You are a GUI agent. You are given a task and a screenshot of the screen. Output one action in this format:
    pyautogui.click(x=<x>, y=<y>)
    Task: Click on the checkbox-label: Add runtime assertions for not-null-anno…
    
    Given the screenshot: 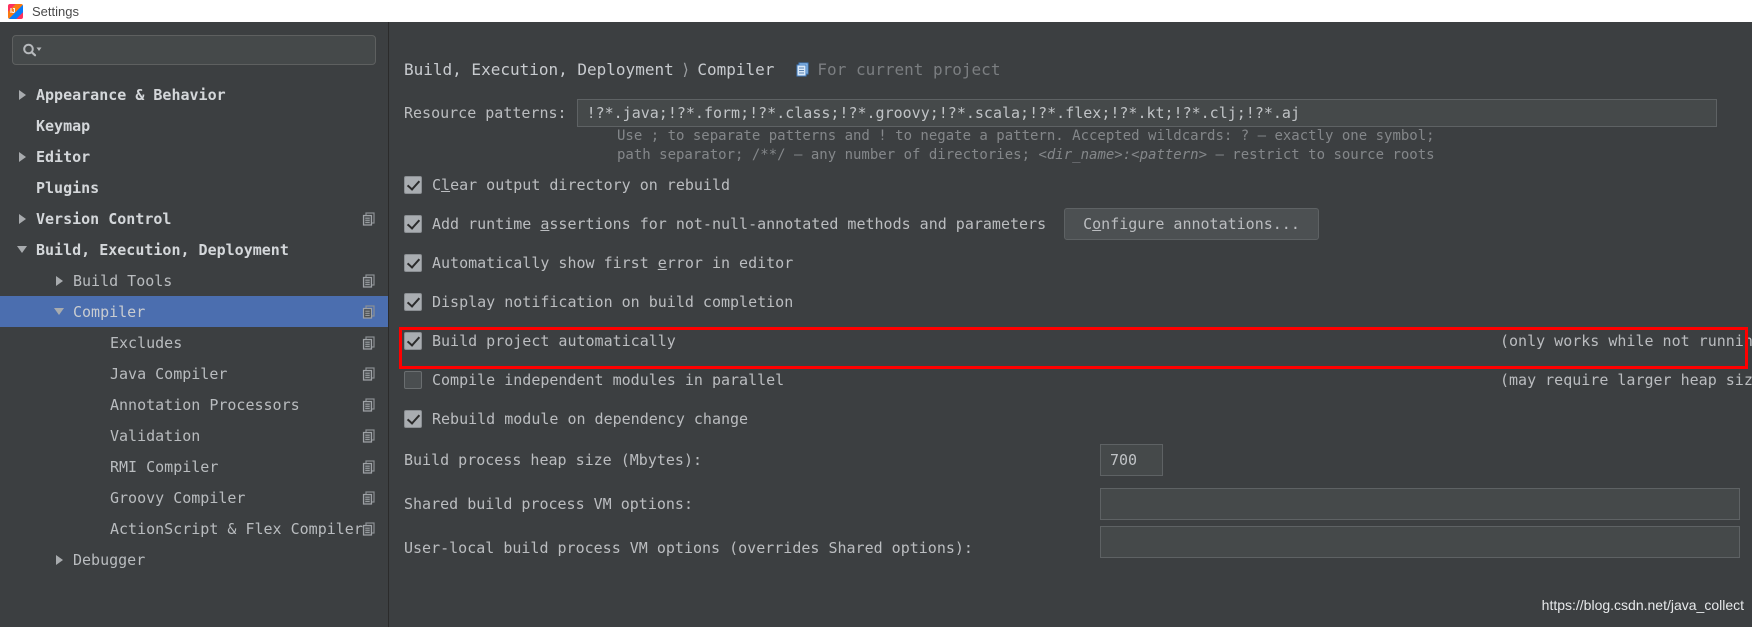 What is the action you would take?
    pyautogui.click(x=734, y=224)
    